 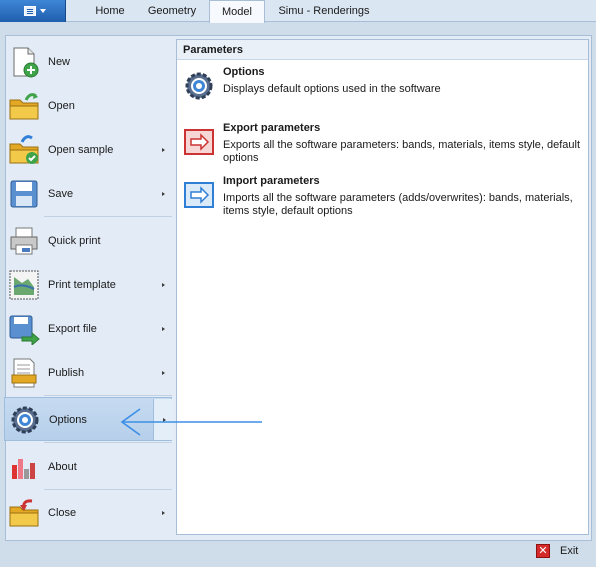 What do you see at coordinates (24, 106) in the screenshot?
I see `open-folder-icon` at bounding box center [24, 106].